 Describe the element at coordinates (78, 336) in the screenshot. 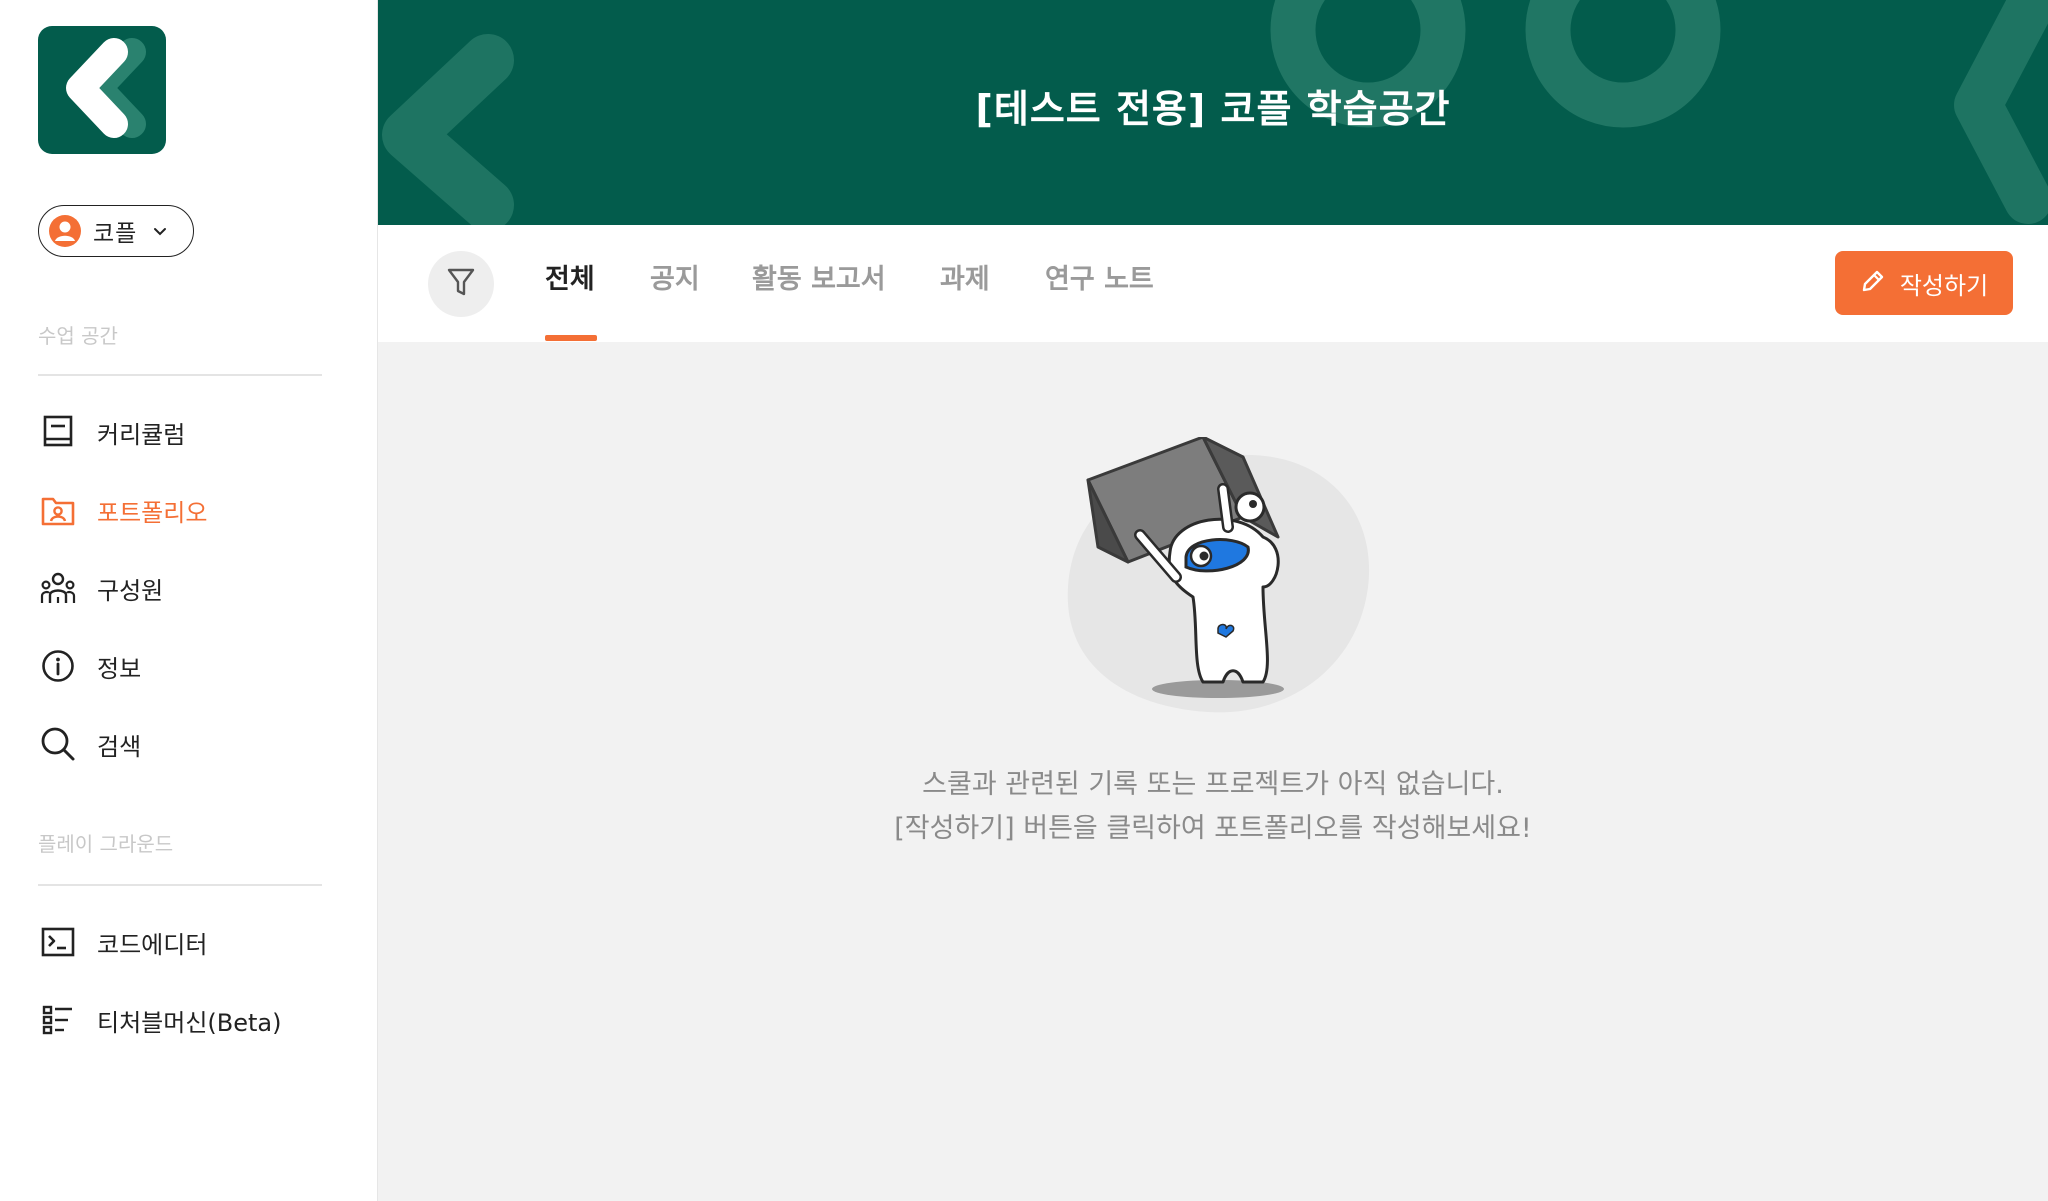

I see `section-label-class: 수업 공간` at that location.